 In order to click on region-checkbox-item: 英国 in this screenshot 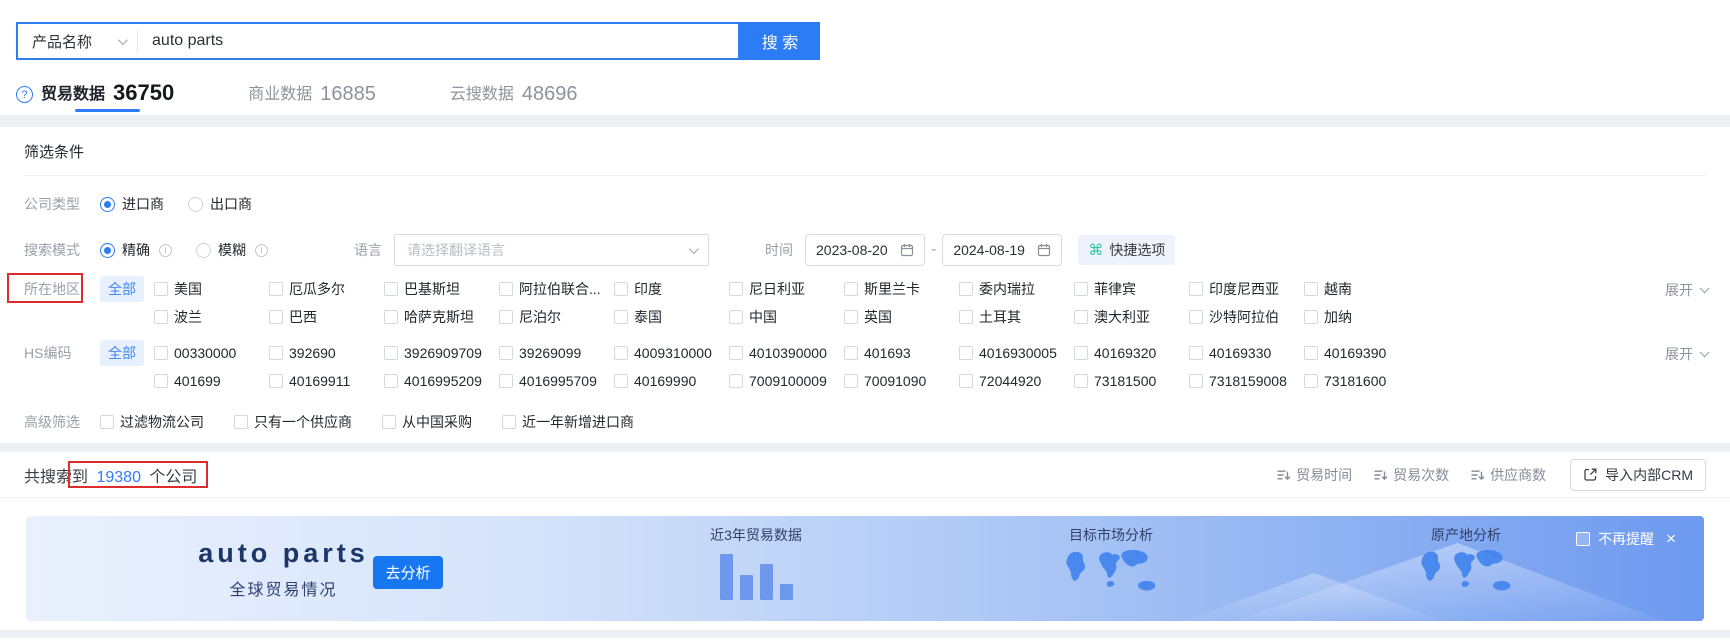, I will do `click(901, 317)`.